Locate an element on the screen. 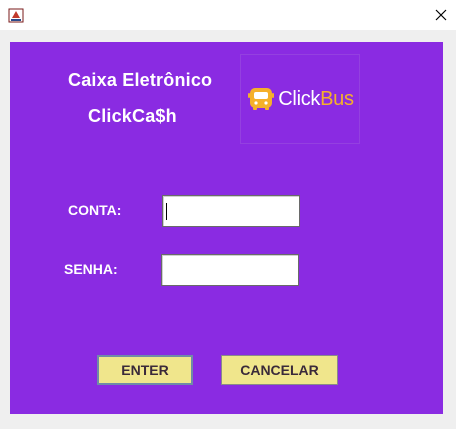  conta-input is located at coordinates (231, 211).